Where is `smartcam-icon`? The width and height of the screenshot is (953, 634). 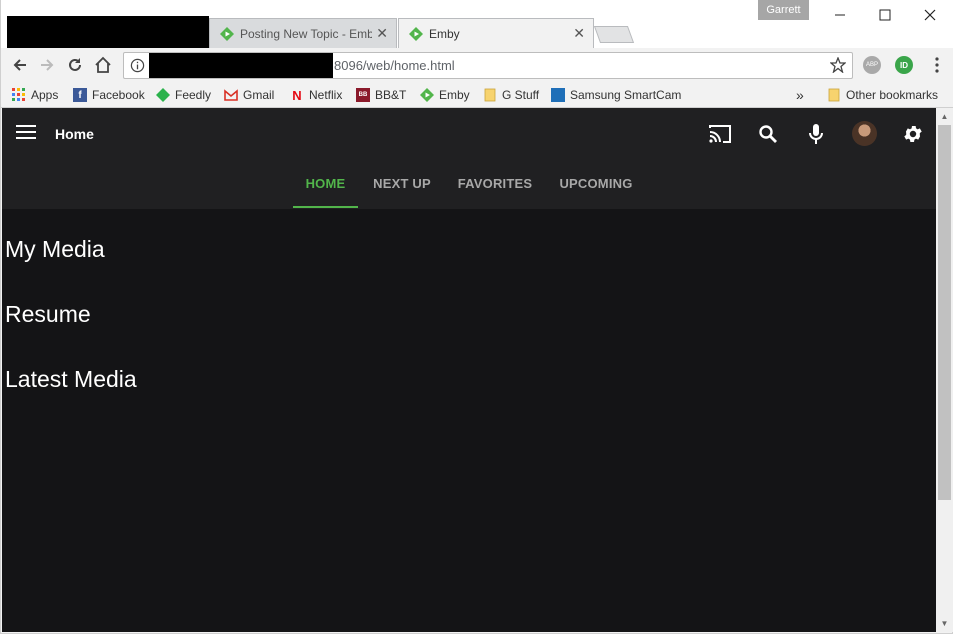 smartcam-icon is located at coordinates (558, 95).